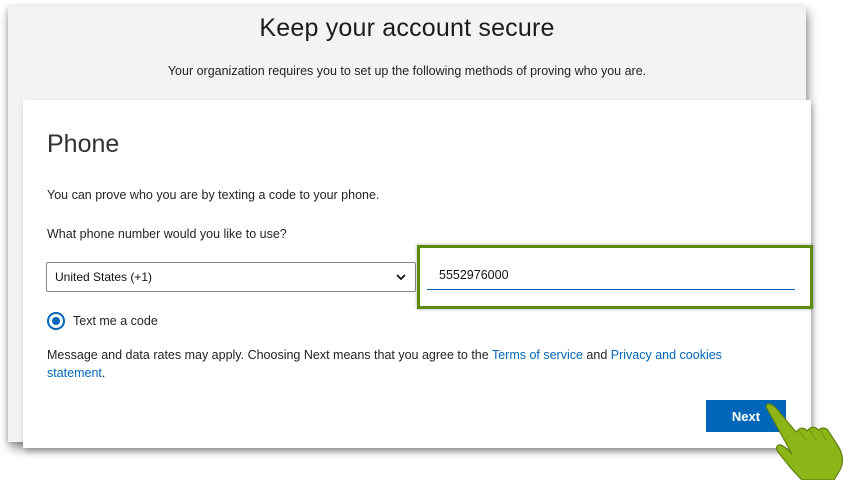 This screenshot has width=848, height=480. Describe the element at coordinates (83, 144) in the screenshot. I see `method-heading: Phone` at that location.